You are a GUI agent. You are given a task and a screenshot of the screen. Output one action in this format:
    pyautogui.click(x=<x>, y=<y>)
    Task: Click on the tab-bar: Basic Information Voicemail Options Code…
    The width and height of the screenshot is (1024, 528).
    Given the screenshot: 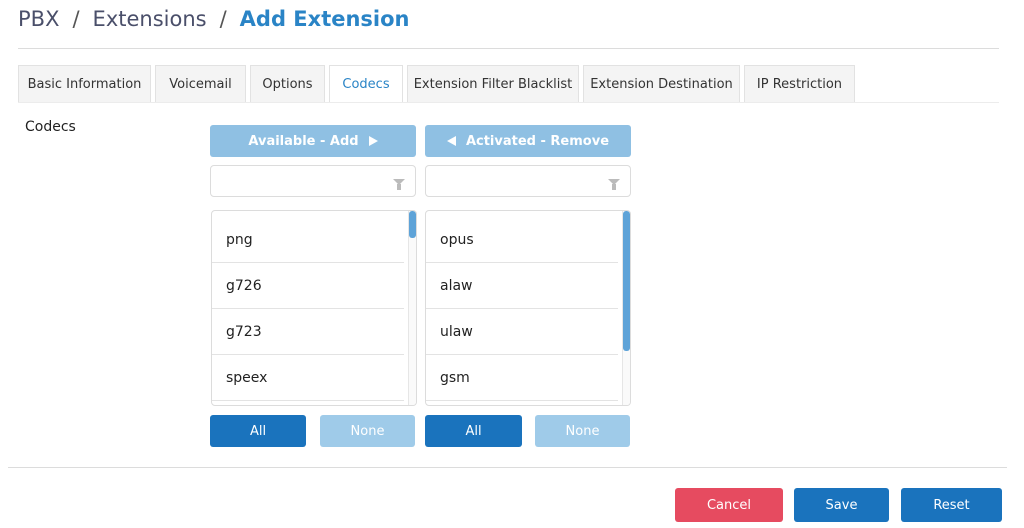 What is the action you would take?
    pyautogui.click(x=438, y=84)
    